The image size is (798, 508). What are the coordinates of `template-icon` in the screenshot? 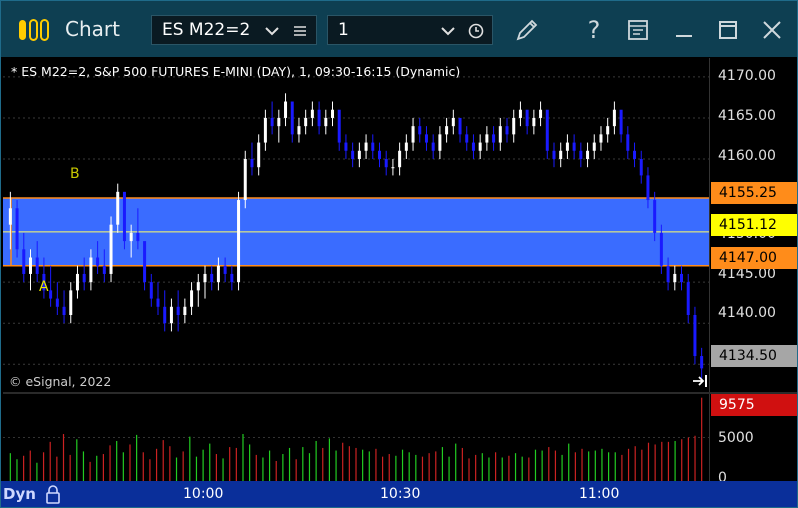 It's located at (638, 30).